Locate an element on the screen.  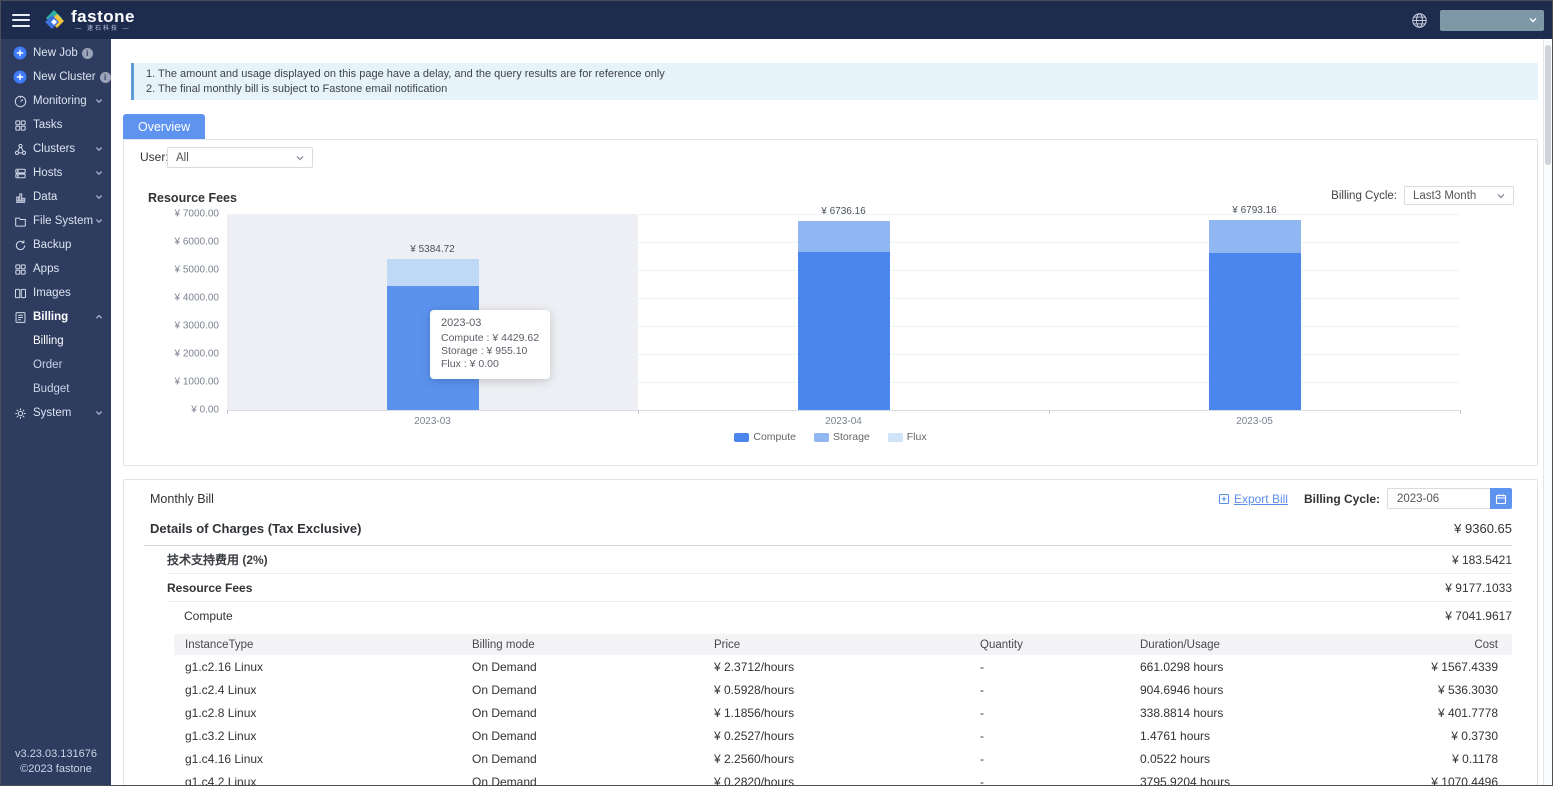
bill-row-label: 技术支持费用 (2%) is located at coordinates (217, 560).